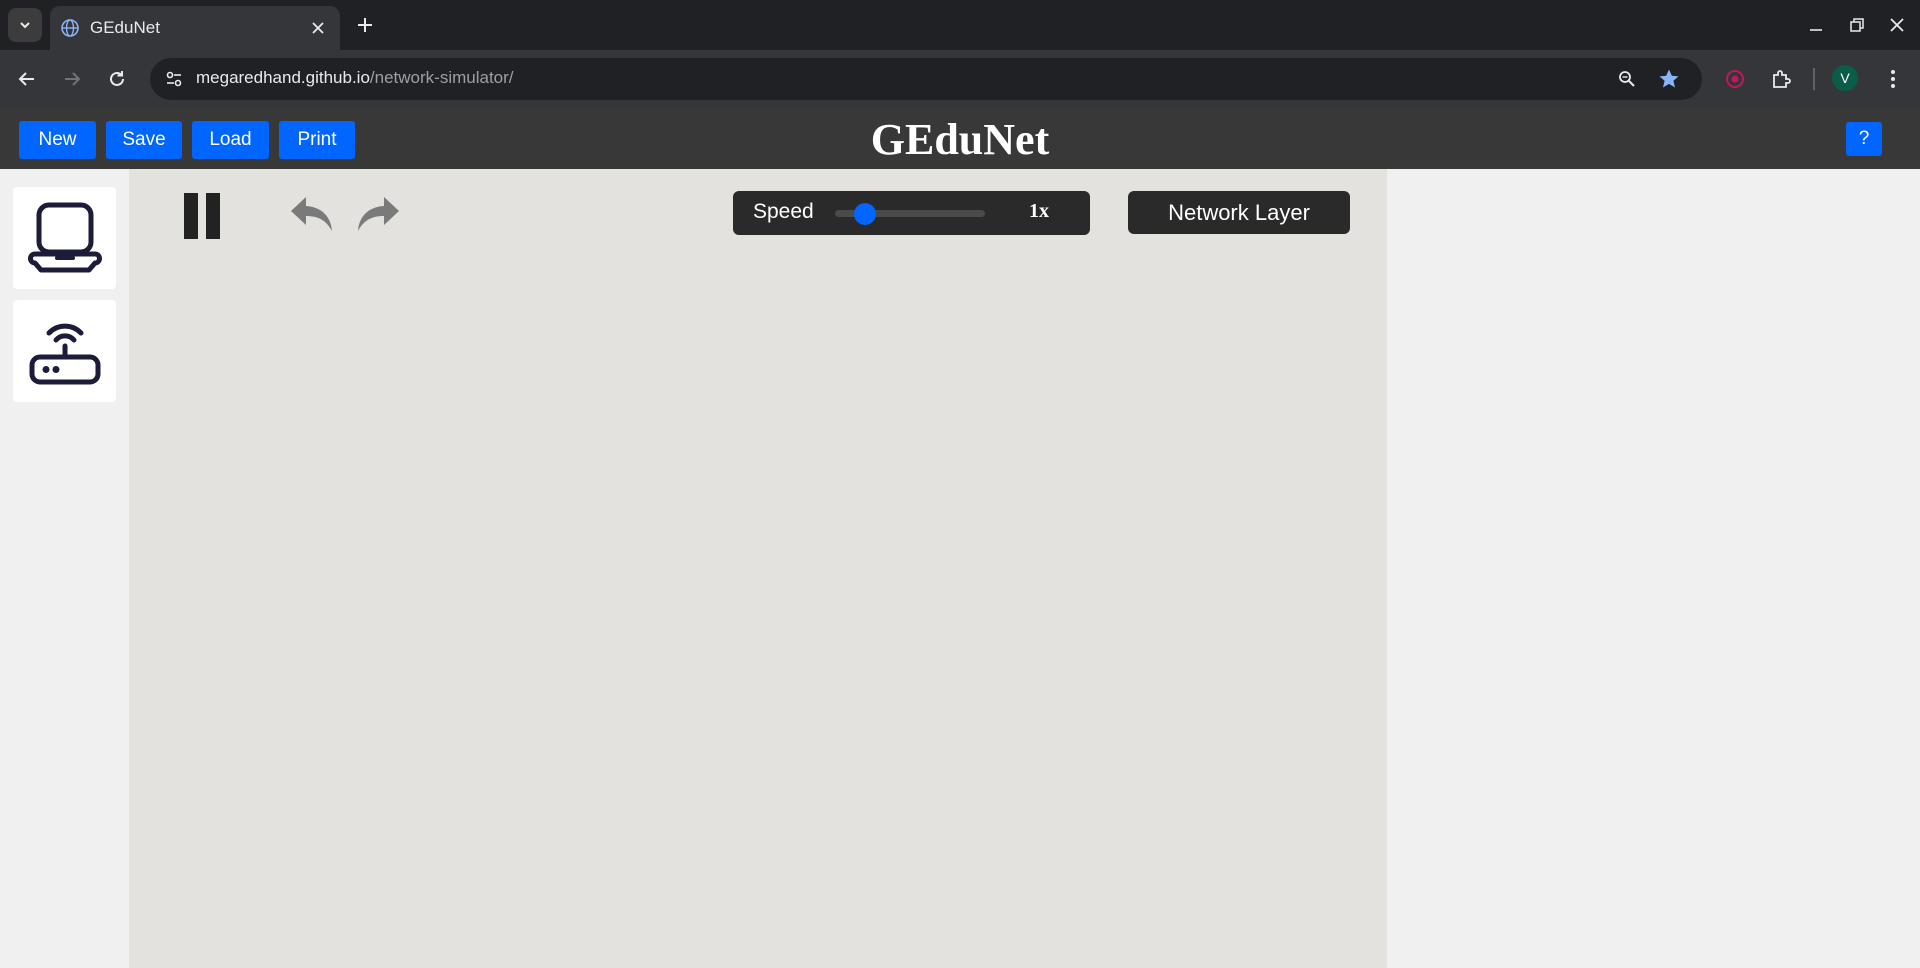  I want to click on undo-button, so click(312, 215).